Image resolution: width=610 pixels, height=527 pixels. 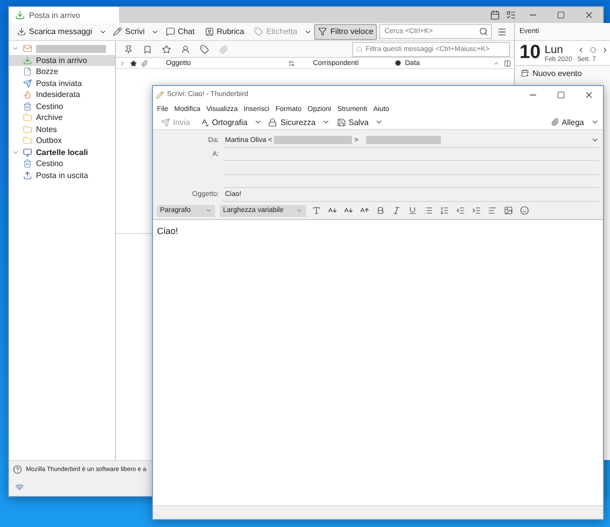 What do you see at coordinates (19, 487) in the screenshot?
I see `online-status-icon` at bounding box center [19, 487].